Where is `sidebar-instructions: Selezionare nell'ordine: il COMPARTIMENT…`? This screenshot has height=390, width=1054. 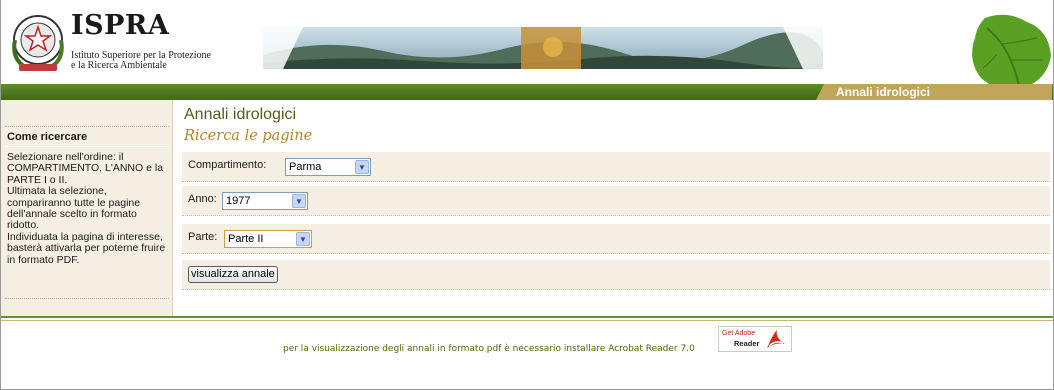 sidebar-instructions: Selezionare nell'ordine: il COMPARTIMENT… is located at coordinates (86, 208).